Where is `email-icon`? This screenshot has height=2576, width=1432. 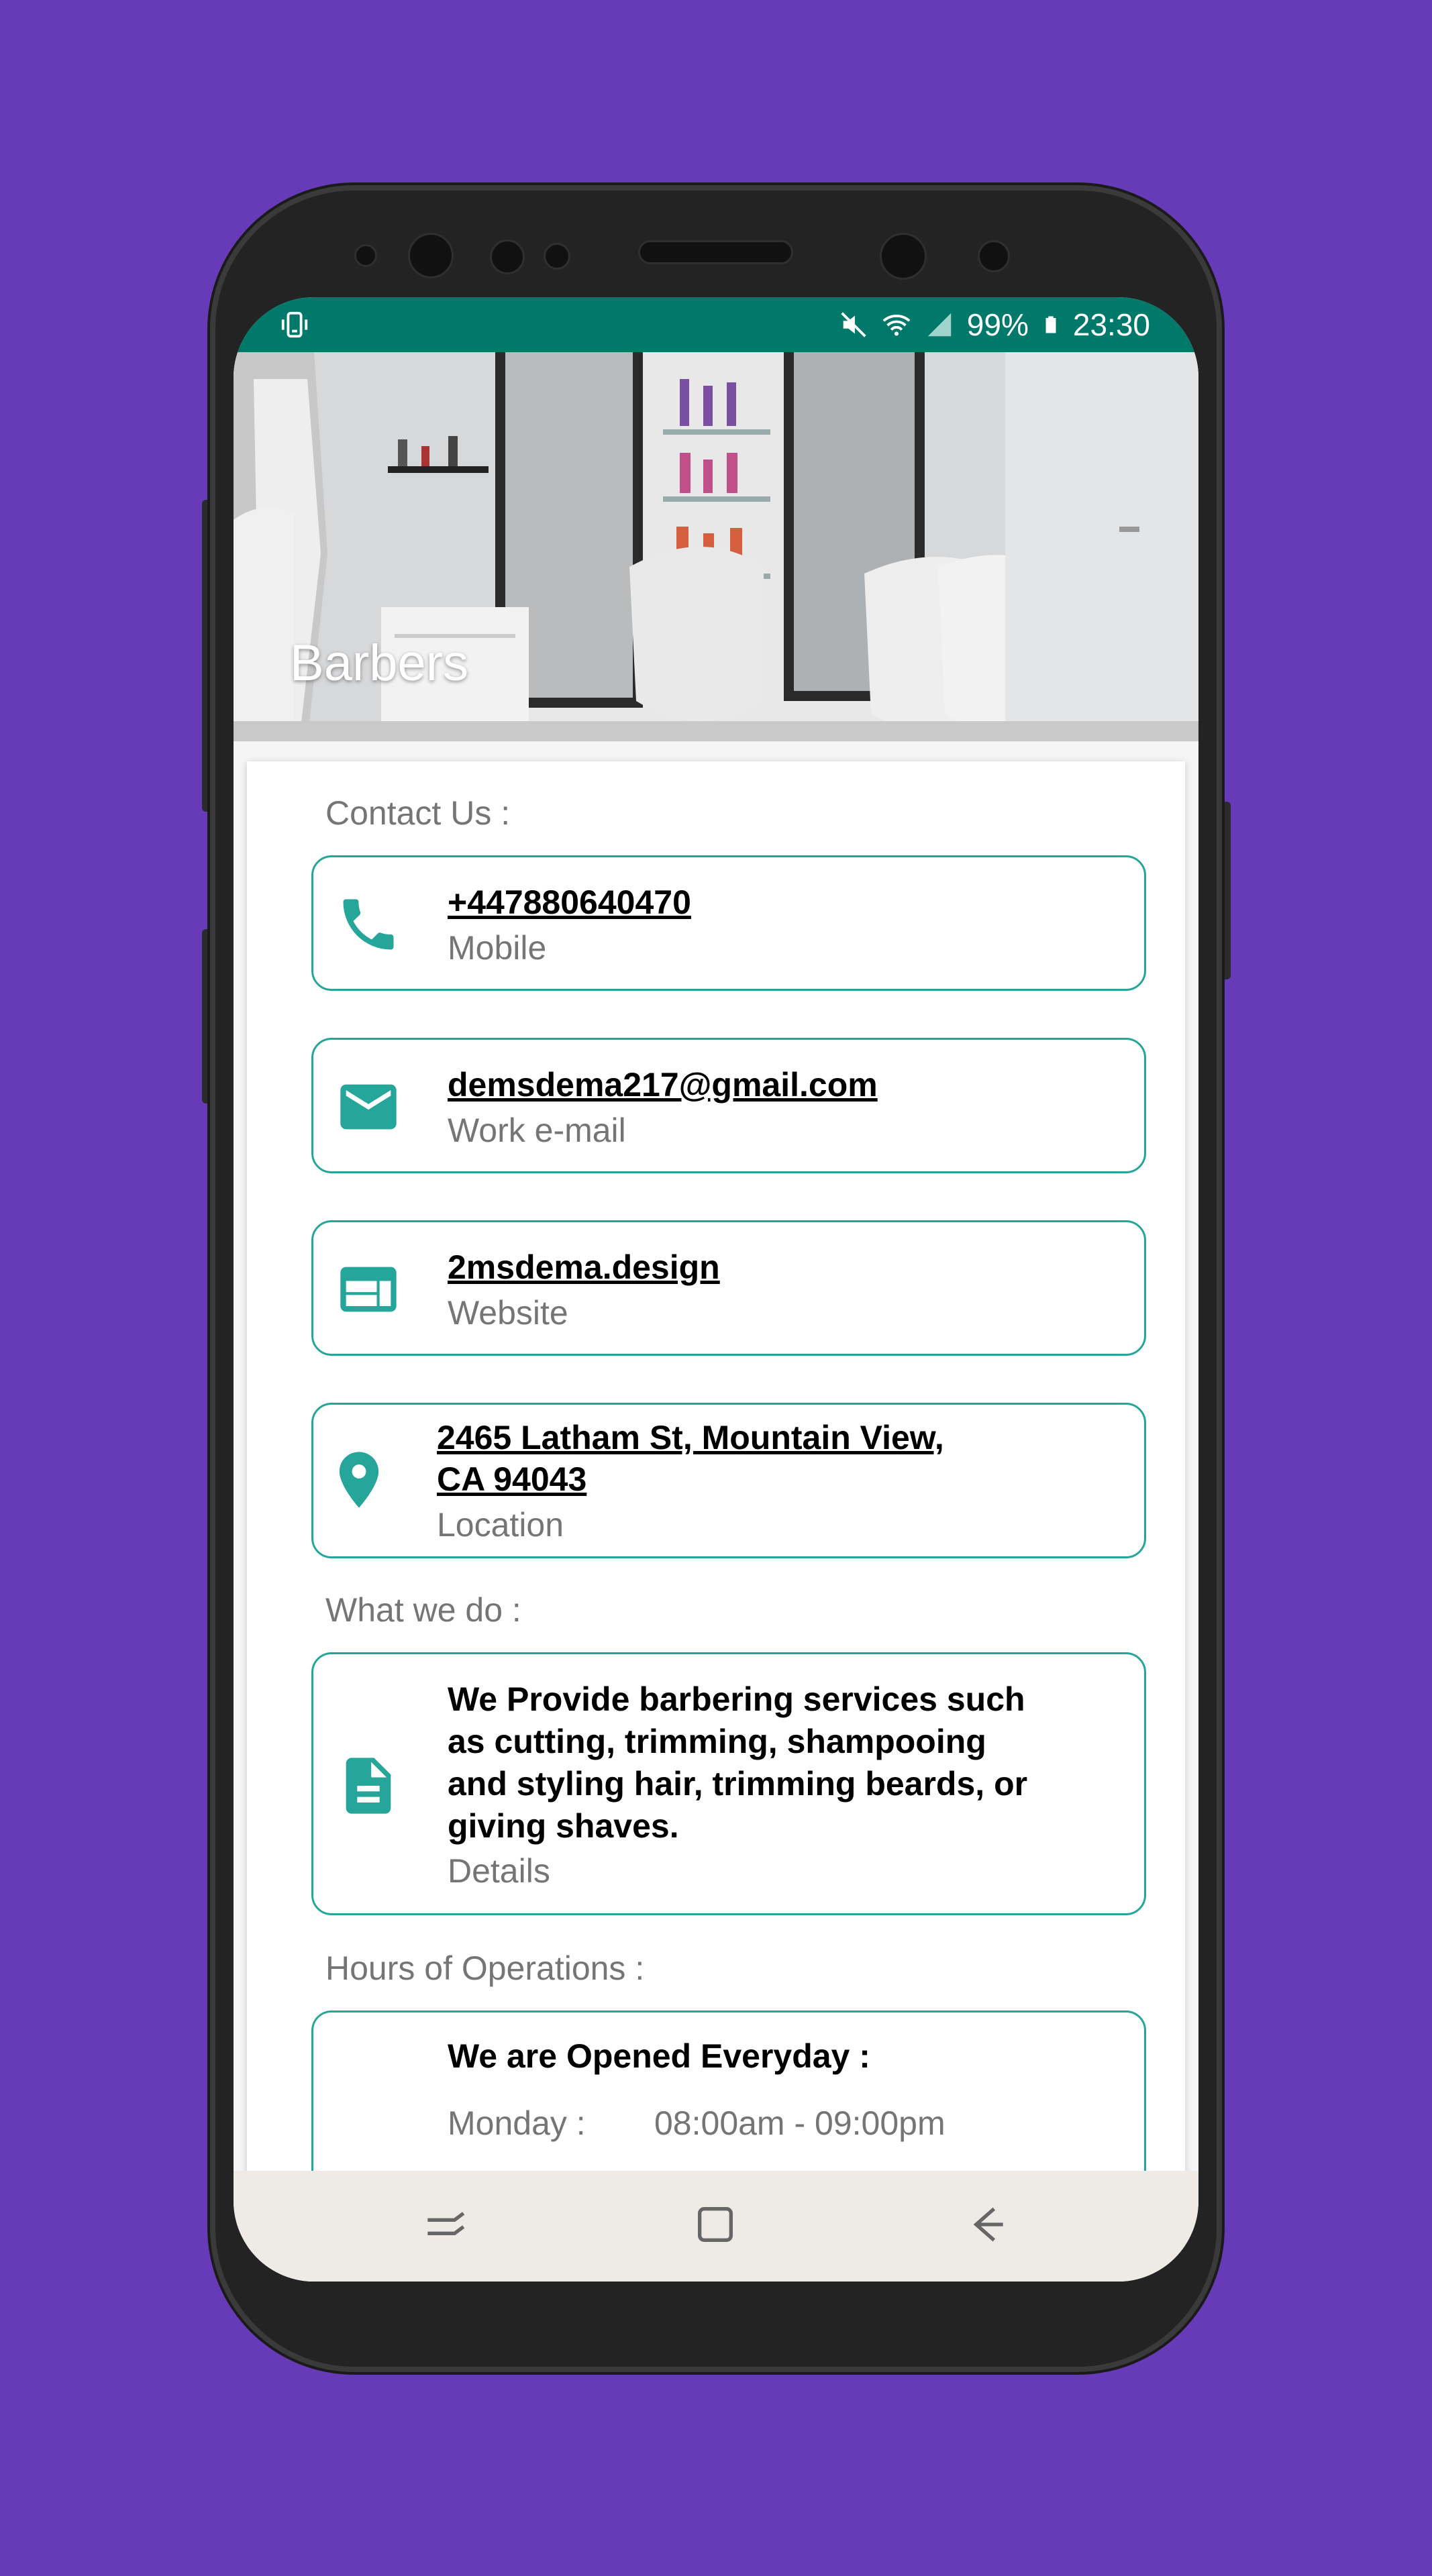 email-icon is located at coordinates (368, 1107).